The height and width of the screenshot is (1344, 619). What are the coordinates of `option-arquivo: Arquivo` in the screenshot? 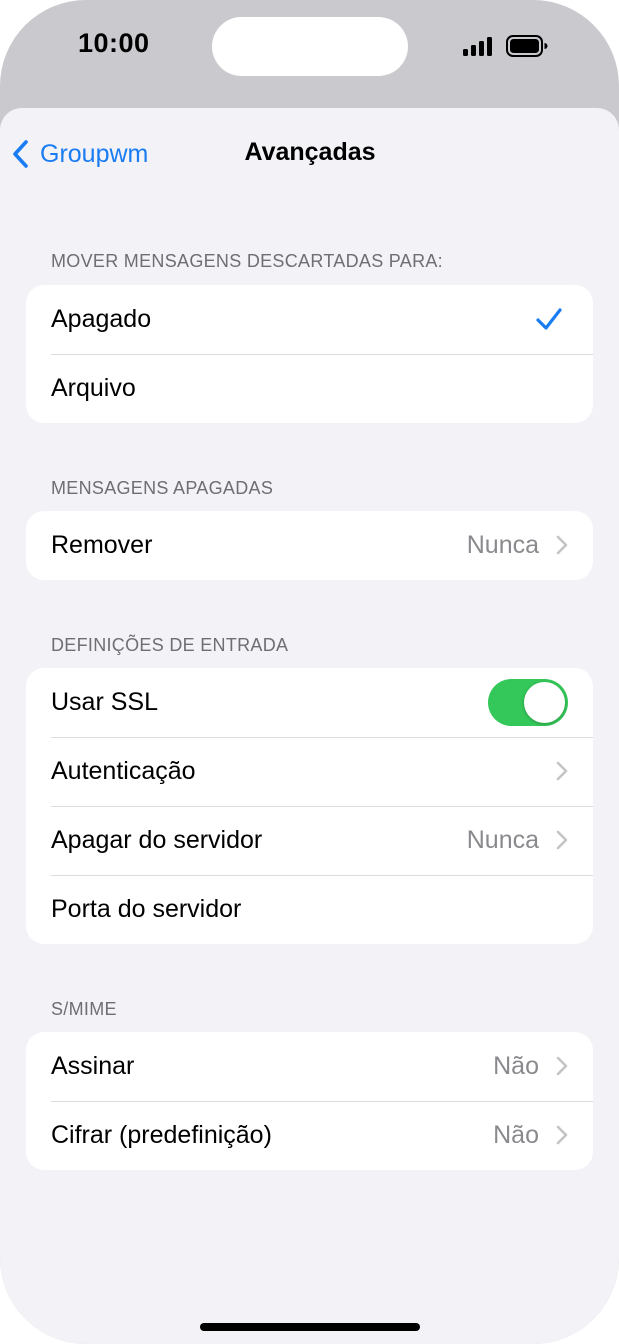 It's located at (309, 388).